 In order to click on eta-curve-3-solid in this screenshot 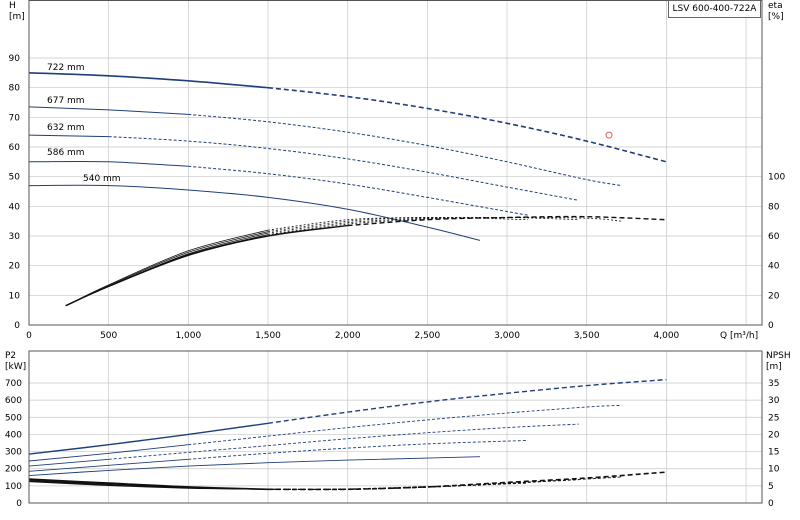, I will do `click(167, 269)`.